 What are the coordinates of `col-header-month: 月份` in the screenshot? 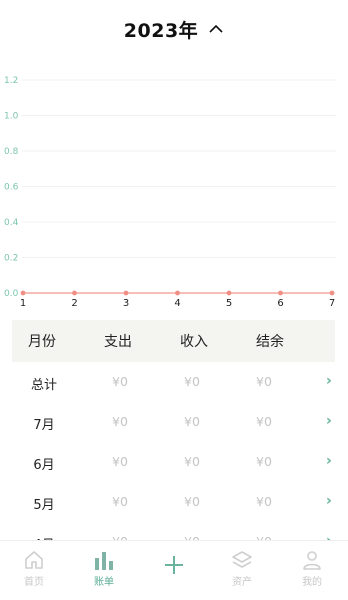 It's located at (42, 342).